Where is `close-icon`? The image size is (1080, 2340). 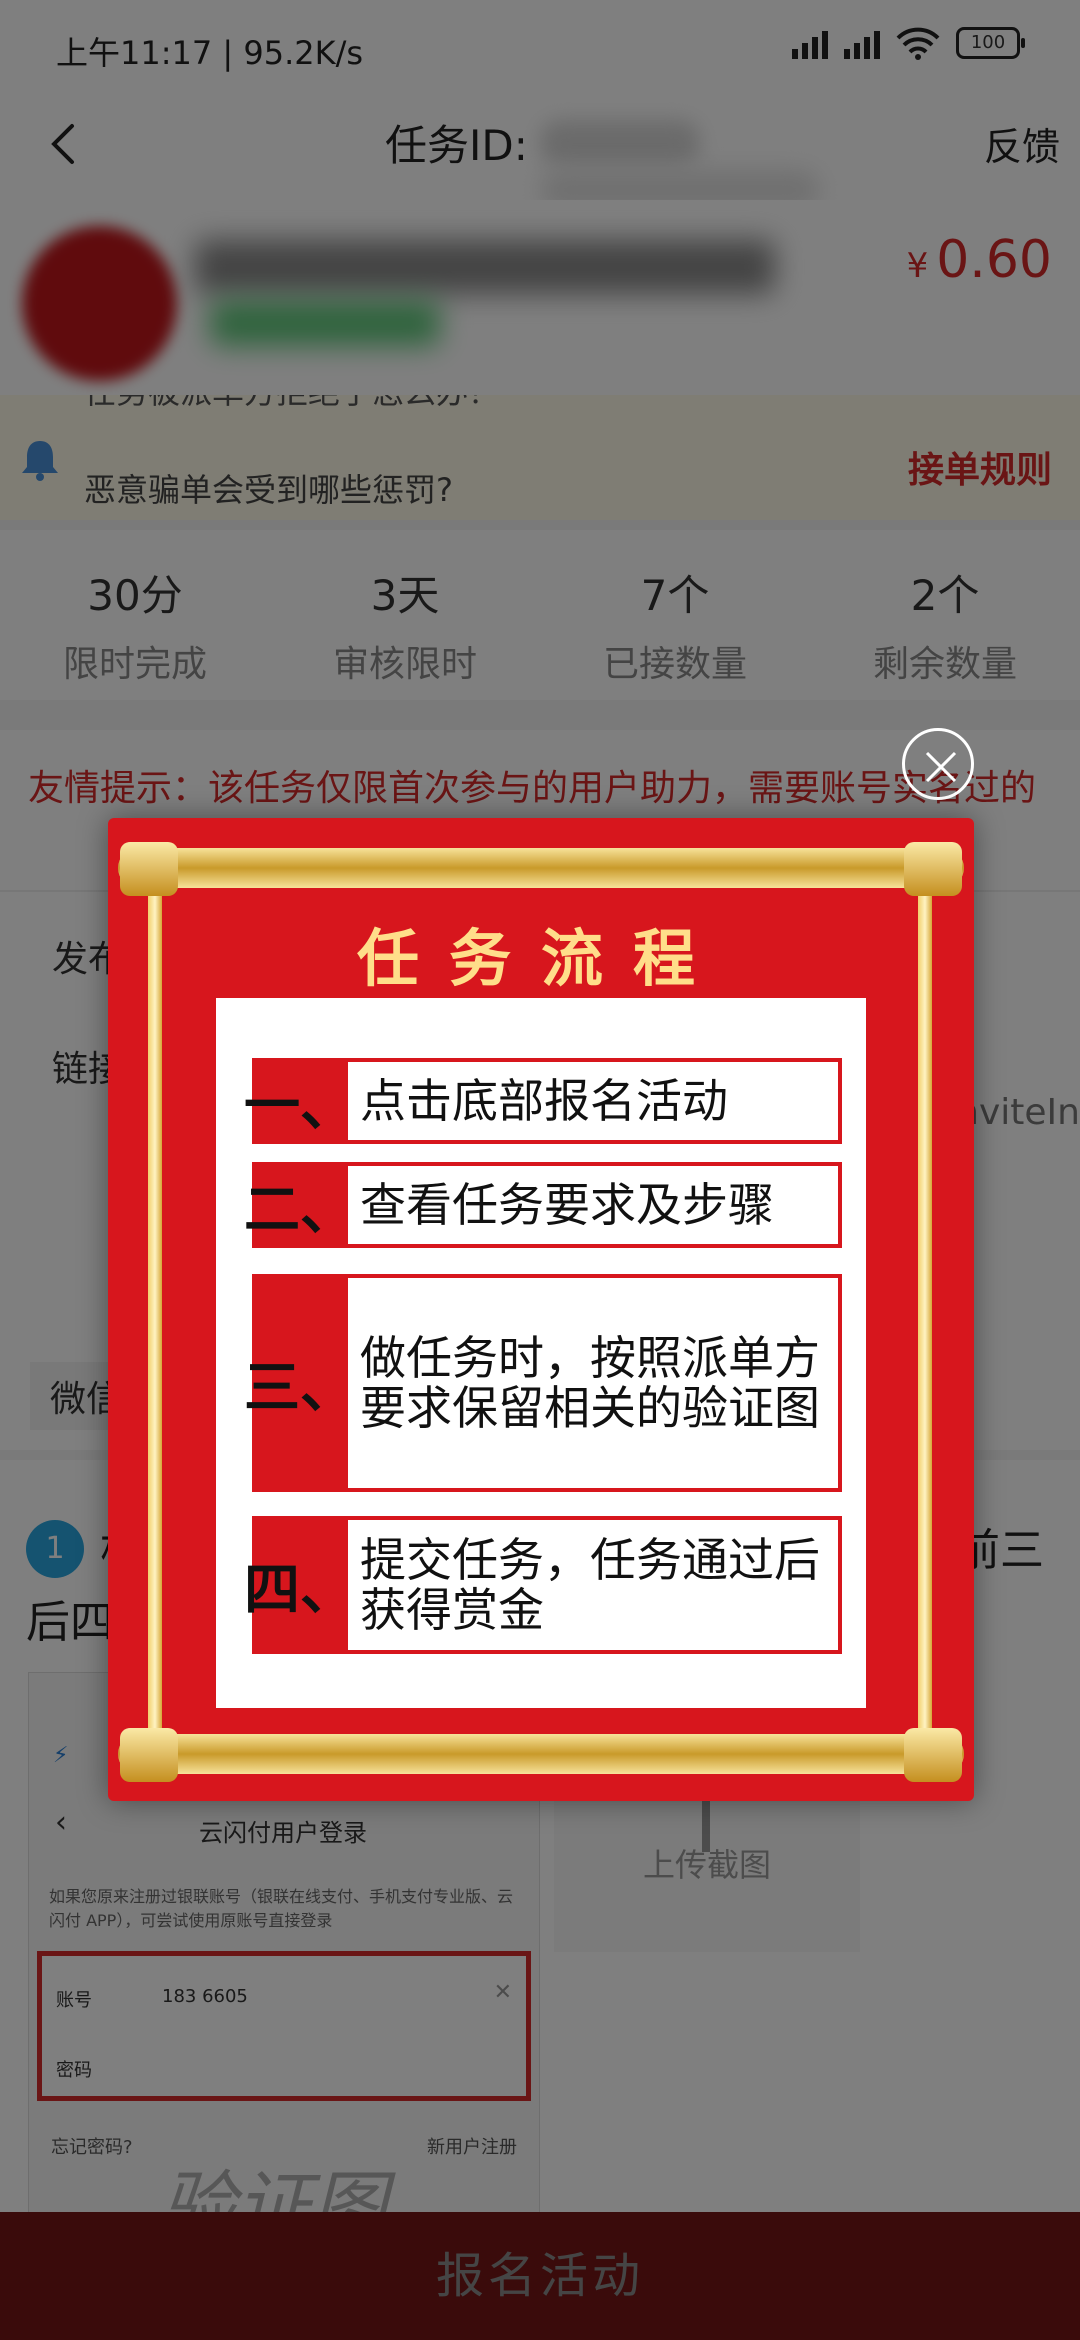
close-icon is located at coordinates (941, 767).